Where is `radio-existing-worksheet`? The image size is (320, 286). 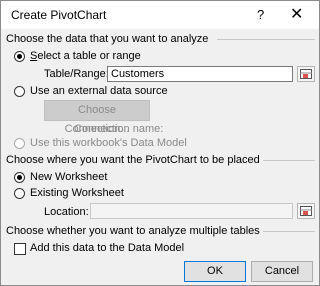 radio-existing-worksheet is located at coordinates (19, 193).